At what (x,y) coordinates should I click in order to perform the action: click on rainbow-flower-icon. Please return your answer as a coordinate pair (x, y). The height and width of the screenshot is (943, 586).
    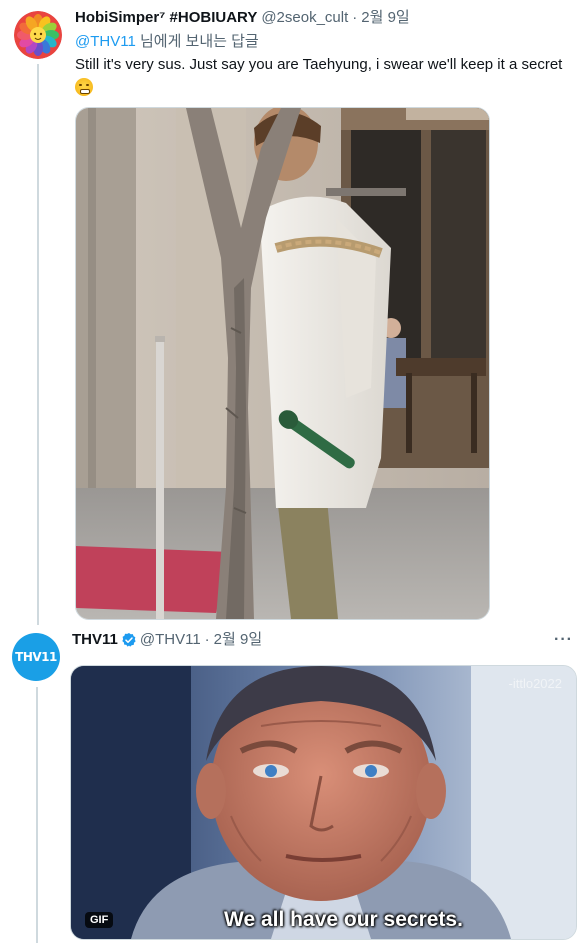
    Looking at the image, I should click on (38, 35).